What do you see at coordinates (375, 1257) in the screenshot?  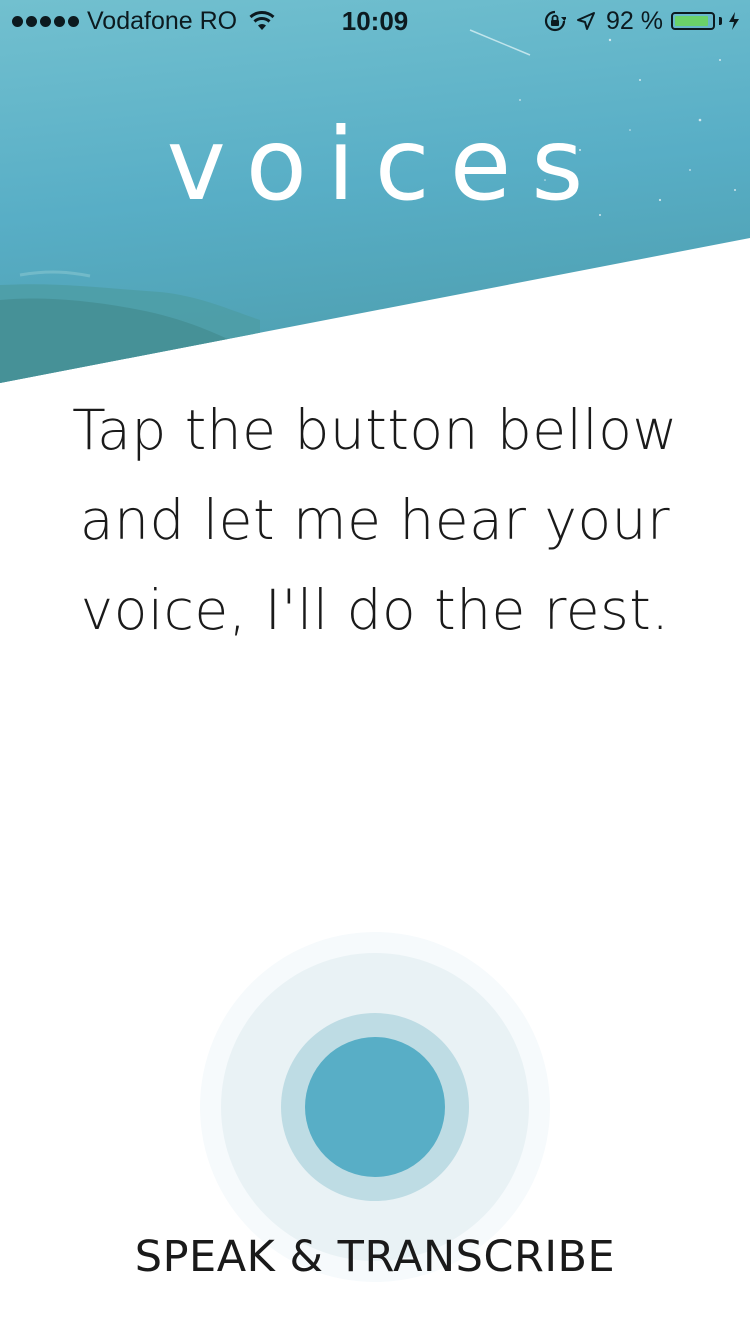 I see `speak-transcribe-label: SPEAK & TRANSCRIBE` at bounding box center [375, 1257].